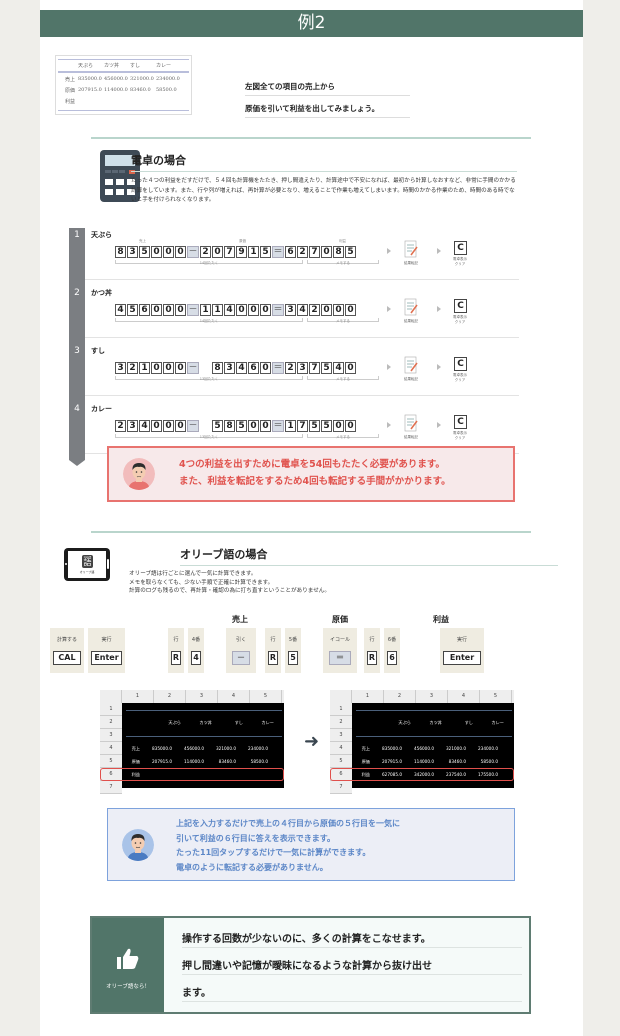 The image size is (620, 1036). What do you see at coordinates (98, 351) in the screenshot?
I see `step-item-name: すし` at bounding box center [98, 351].